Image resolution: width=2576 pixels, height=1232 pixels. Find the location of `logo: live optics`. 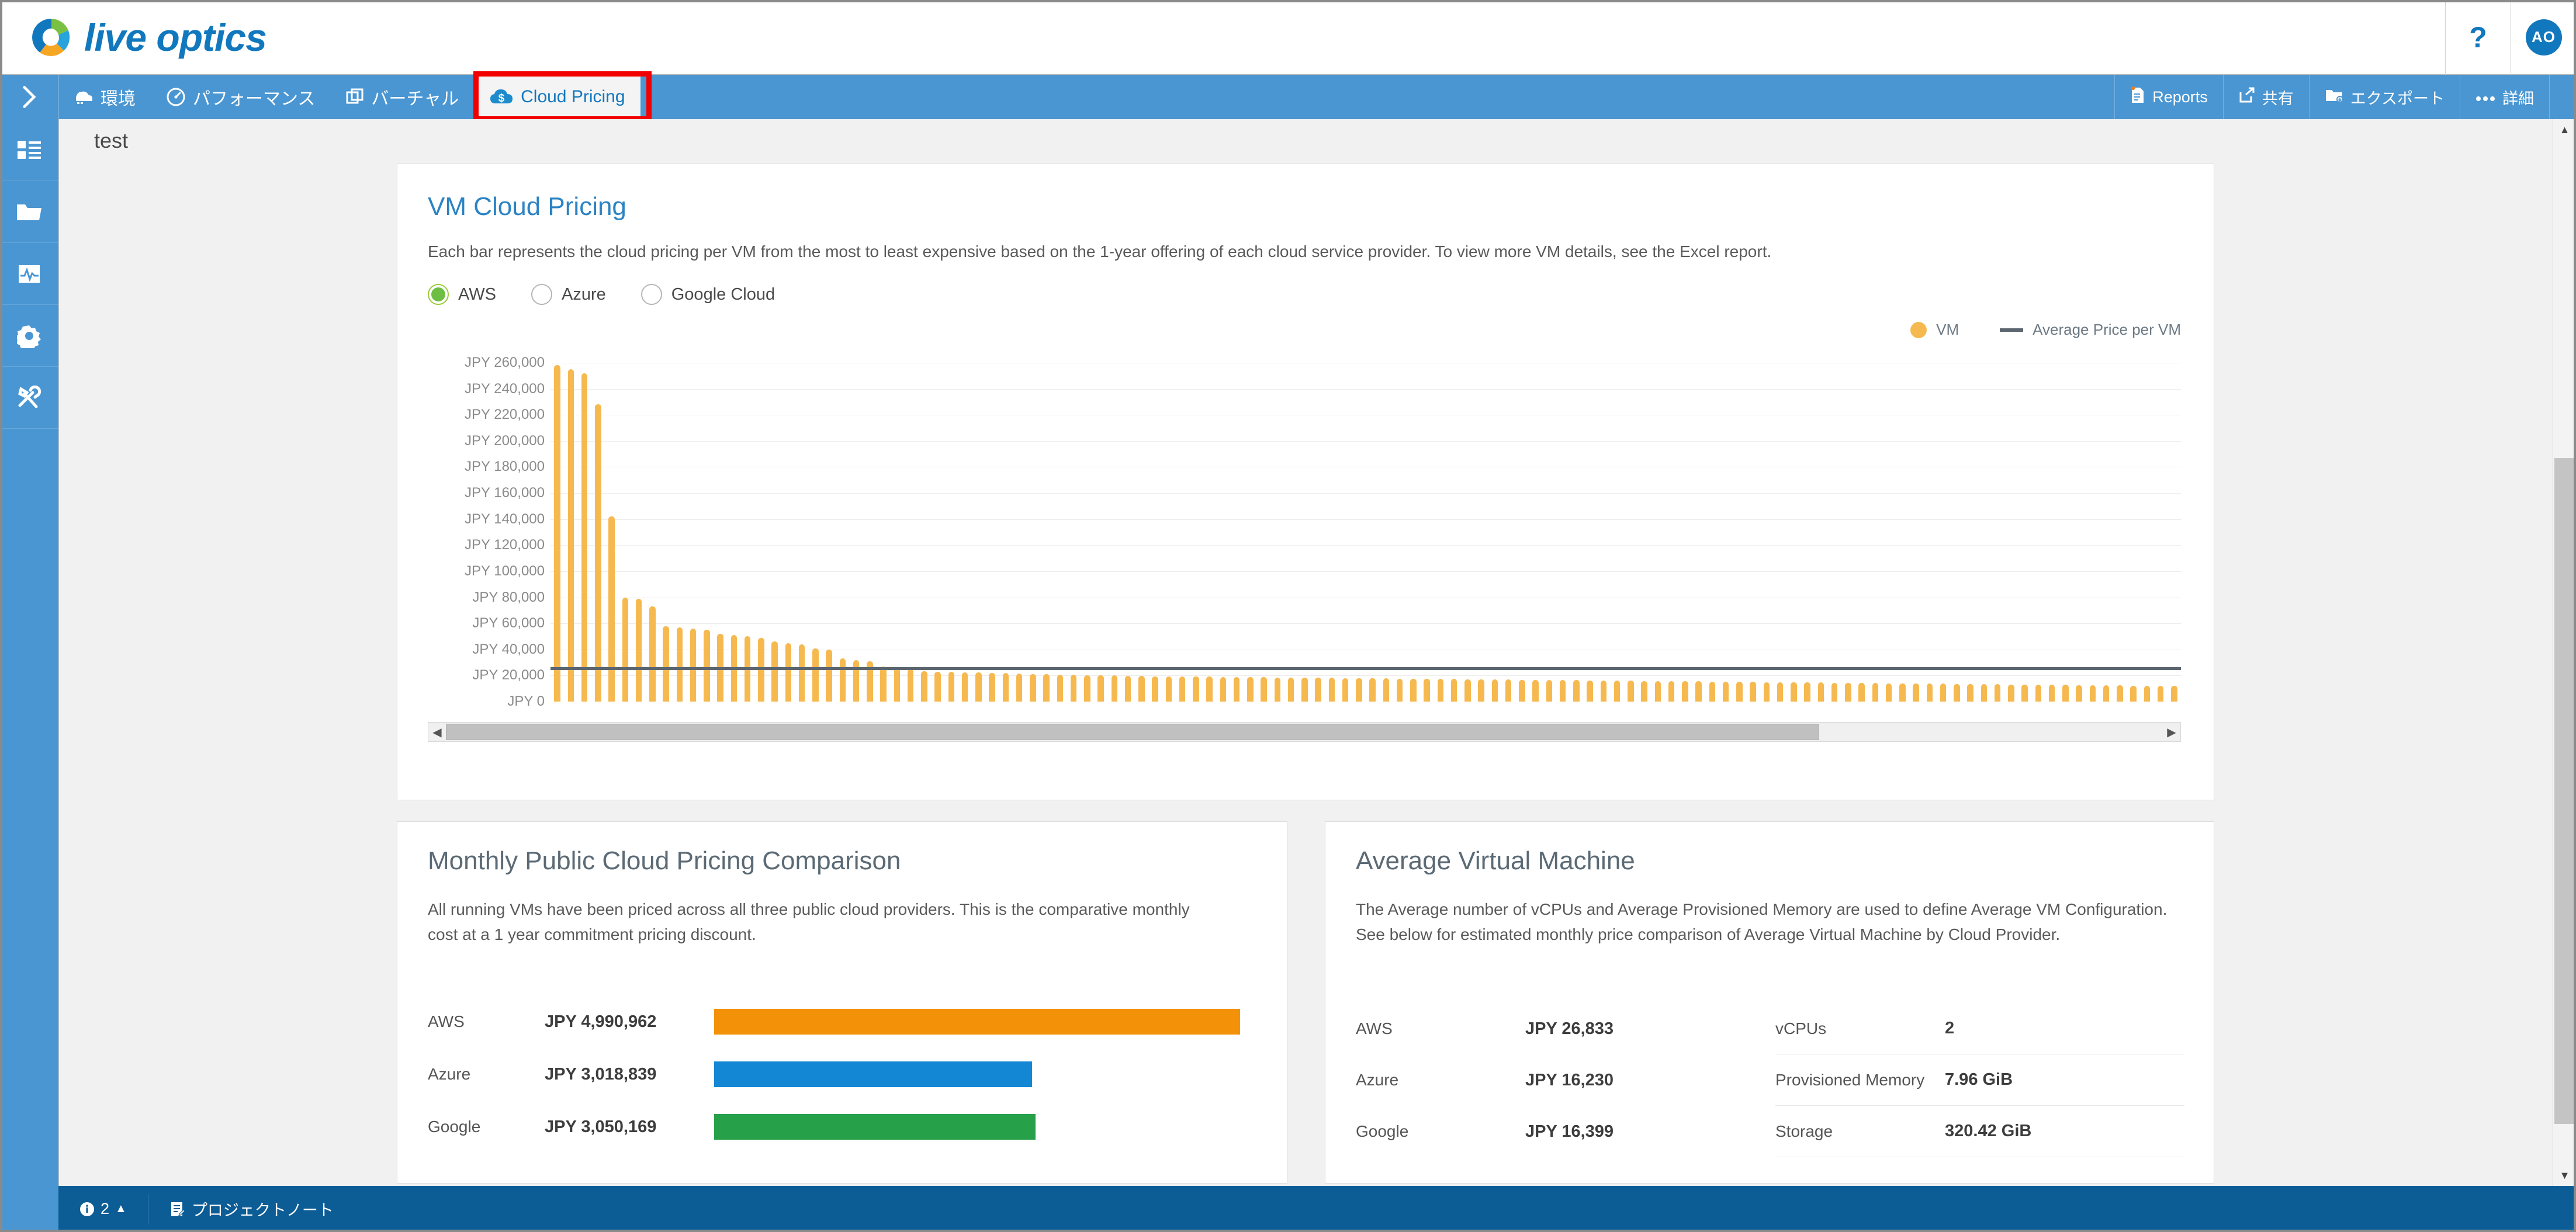

logo: live optics is located at coordinates (148, 37).